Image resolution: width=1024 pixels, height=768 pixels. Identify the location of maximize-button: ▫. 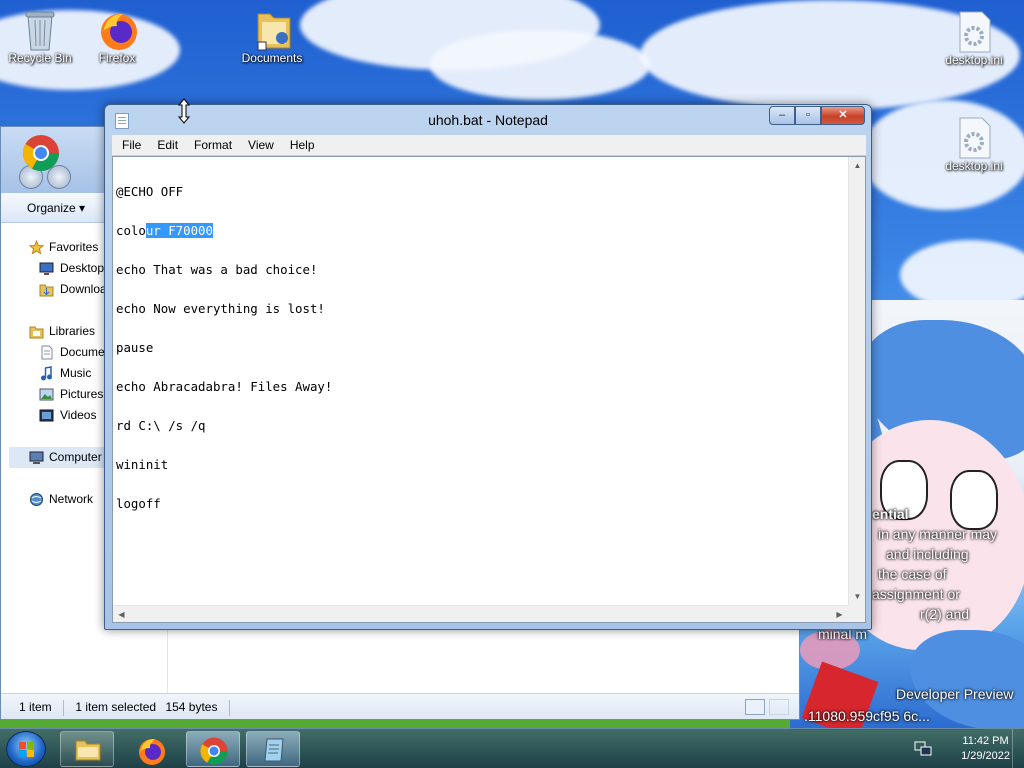
(808, 115).